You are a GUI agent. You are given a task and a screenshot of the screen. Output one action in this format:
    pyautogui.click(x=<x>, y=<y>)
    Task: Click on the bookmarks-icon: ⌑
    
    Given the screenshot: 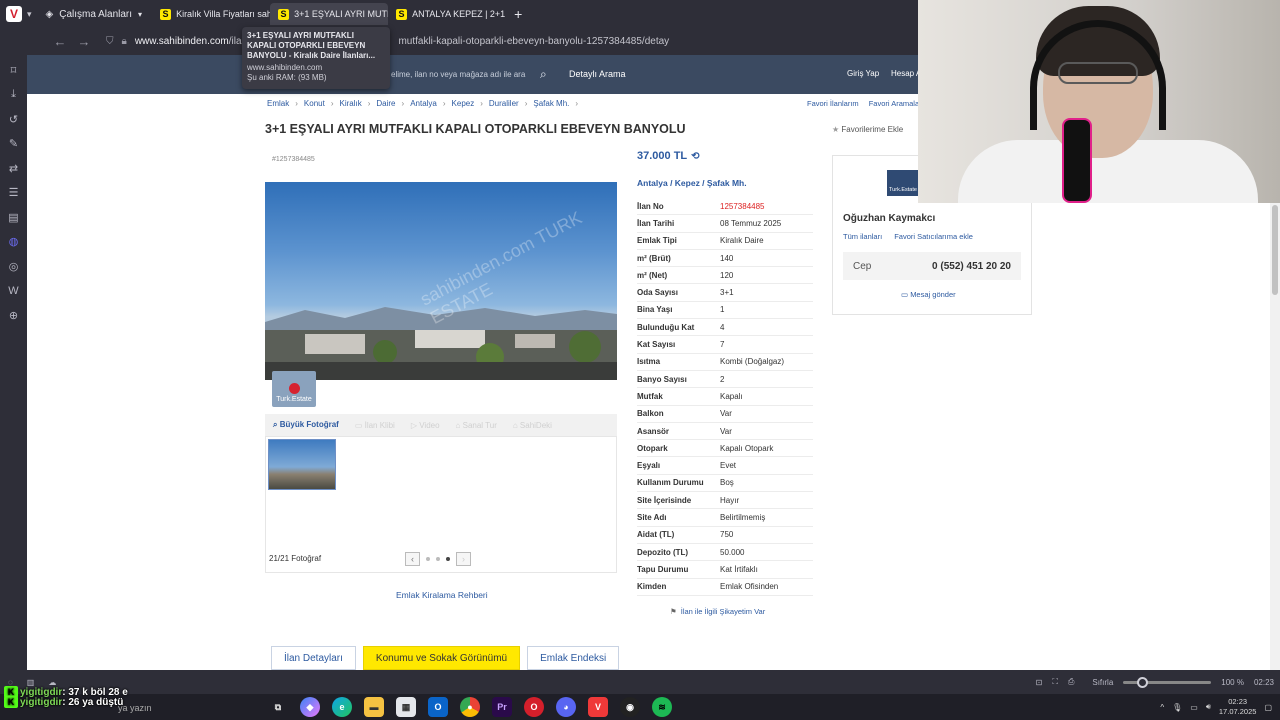 What is the action you would take?
    pyautogui.click(x=13, y=70)
    